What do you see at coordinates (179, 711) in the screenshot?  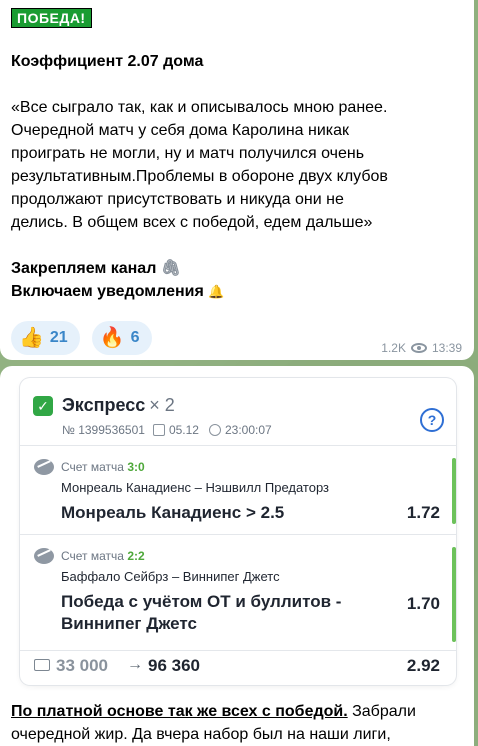 I see `message-text-2-bold: По платной основе так же всех с победой.` at bounding box center [179, 711].